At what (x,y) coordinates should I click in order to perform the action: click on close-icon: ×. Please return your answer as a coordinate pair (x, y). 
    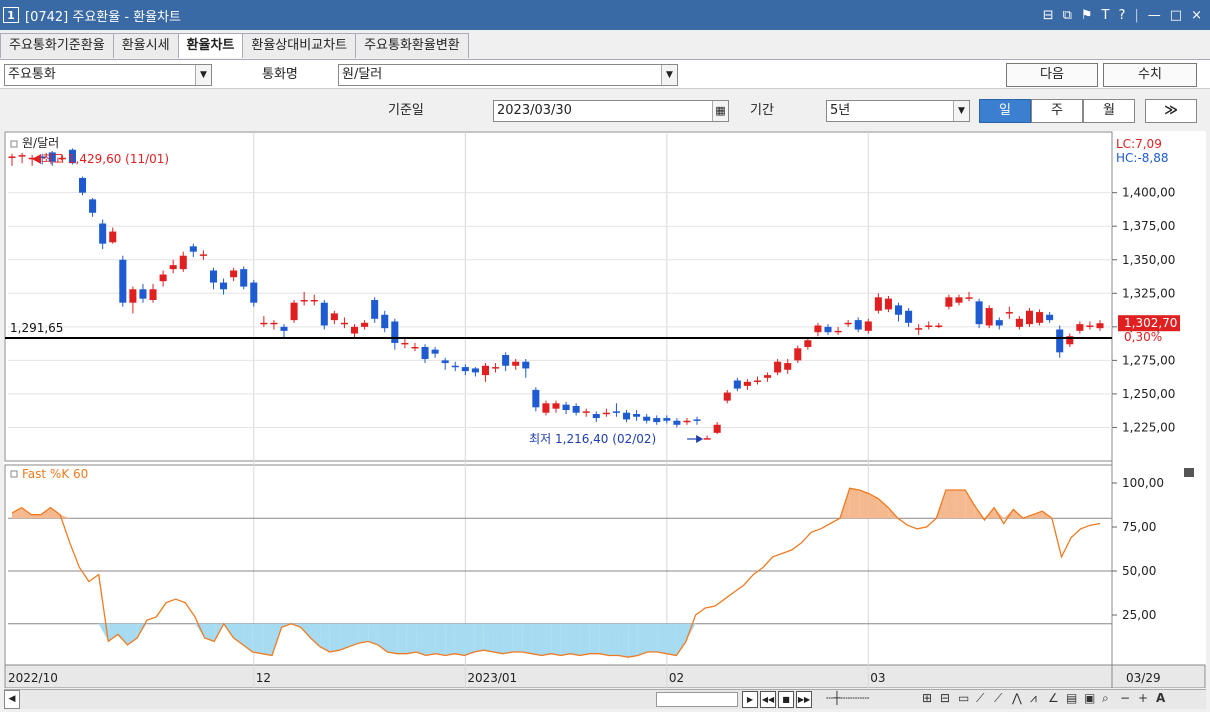
    Looking at the image, I should click on (1196, 15).